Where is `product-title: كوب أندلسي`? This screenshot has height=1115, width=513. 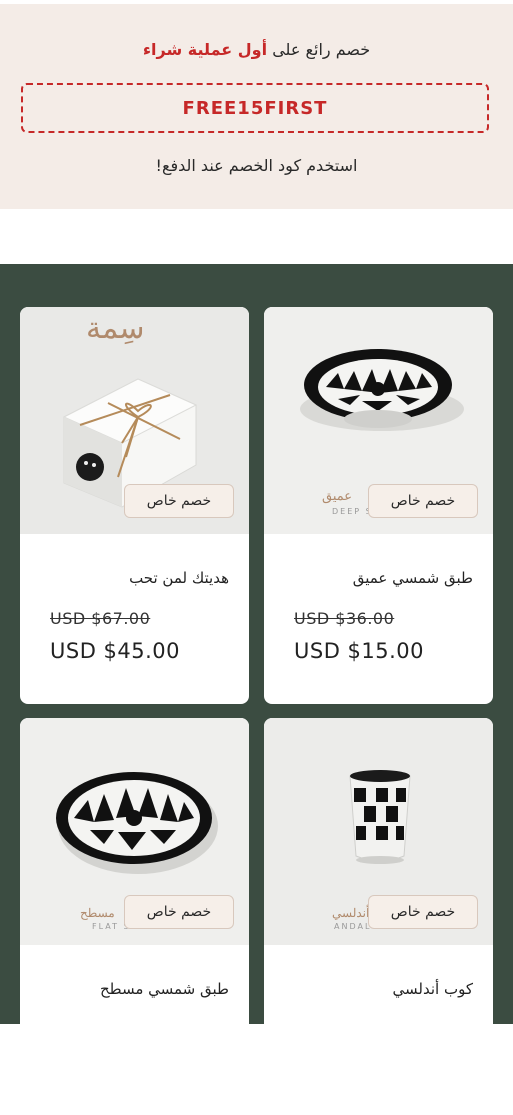
product-title: كوب أندلسي is located at coordinates (433, 989).